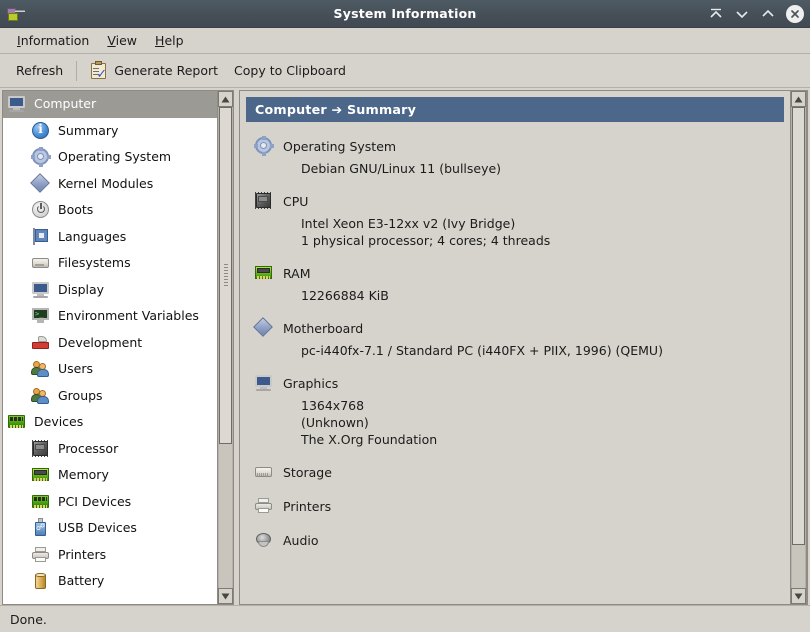  Describe the element at coordinates (768, 14) in the screenshot. I see `maximize-icon` at that location.